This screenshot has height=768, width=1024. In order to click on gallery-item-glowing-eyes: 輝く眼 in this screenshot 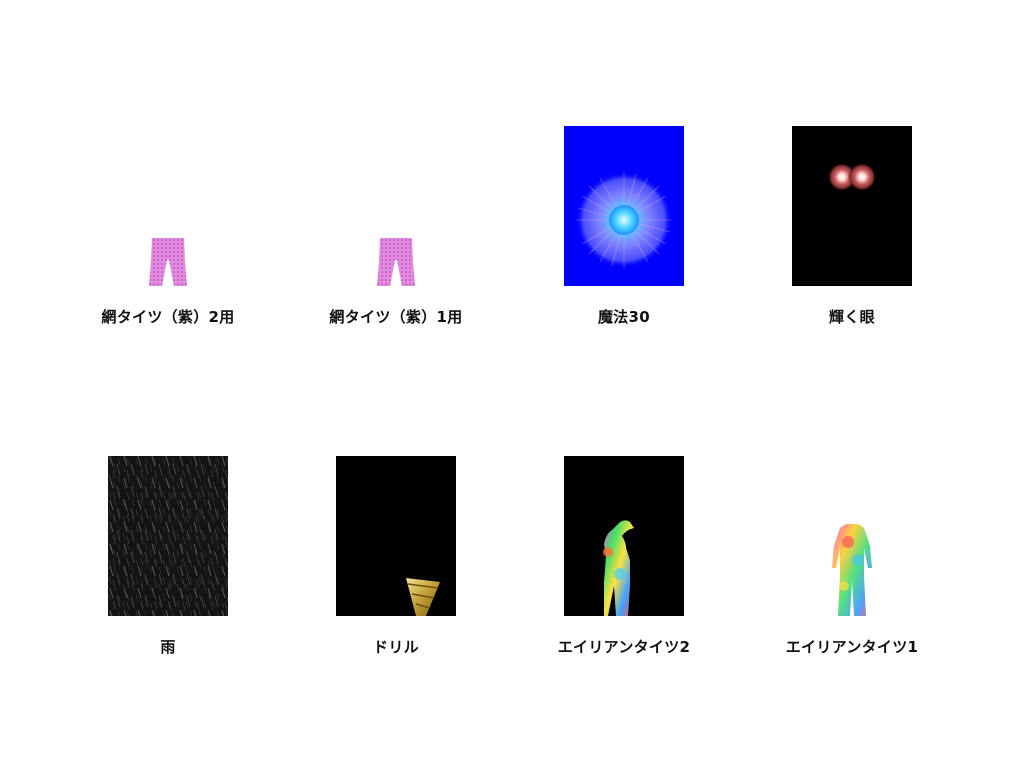, I will do `click(852, 231)`.